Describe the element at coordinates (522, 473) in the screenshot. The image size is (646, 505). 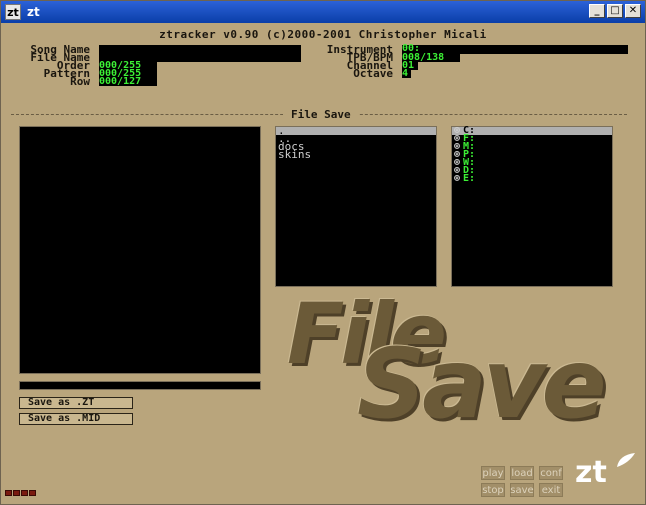
I see `load-button: load` at that location.